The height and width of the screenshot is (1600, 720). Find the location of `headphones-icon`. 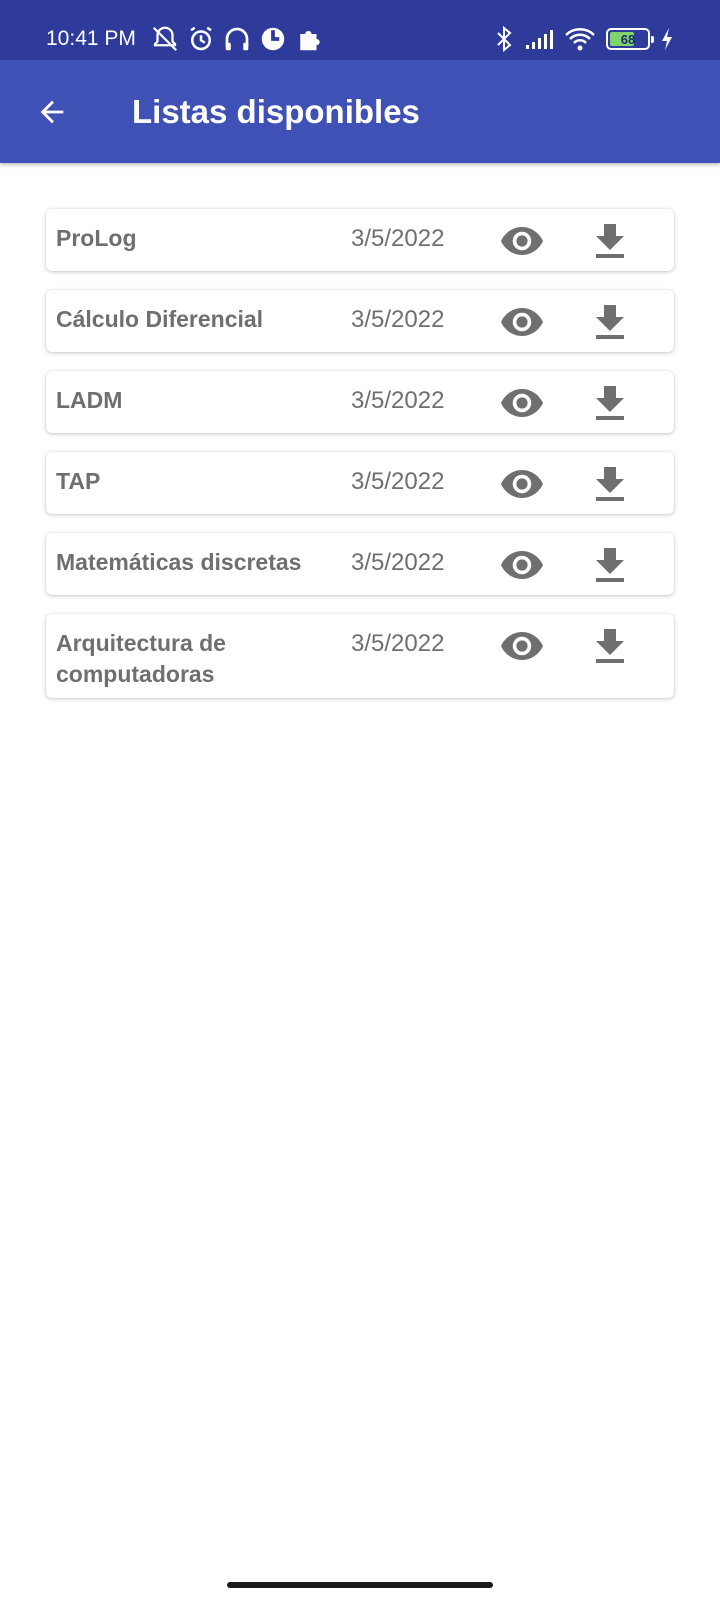

headphones-icon is located at coordinates (237, 39).